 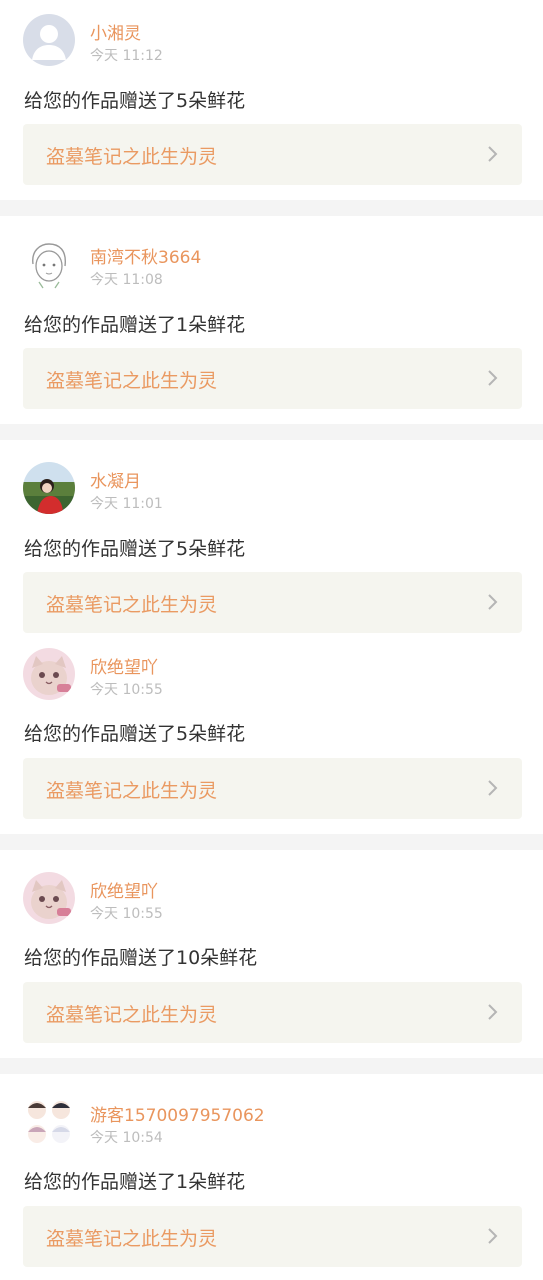 I want to click on user-name: 游客1570097957062, so click(x=177, y=1113).